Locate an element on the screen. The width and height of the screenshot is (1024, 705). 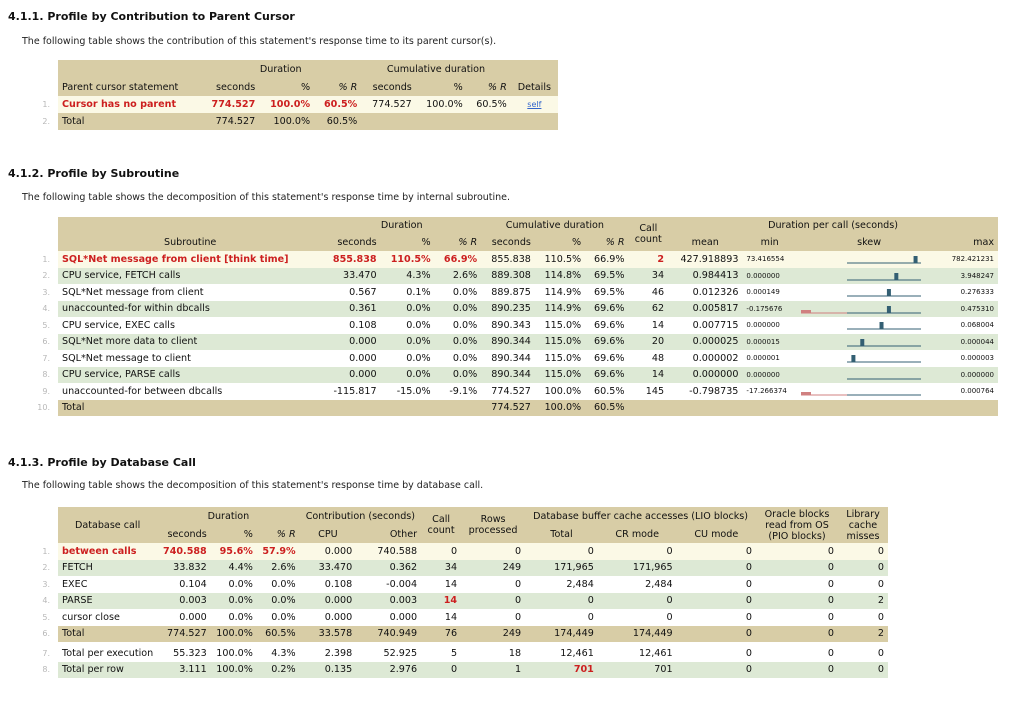
col-header: Parent cursor statement is located at coordinates (129, 87).